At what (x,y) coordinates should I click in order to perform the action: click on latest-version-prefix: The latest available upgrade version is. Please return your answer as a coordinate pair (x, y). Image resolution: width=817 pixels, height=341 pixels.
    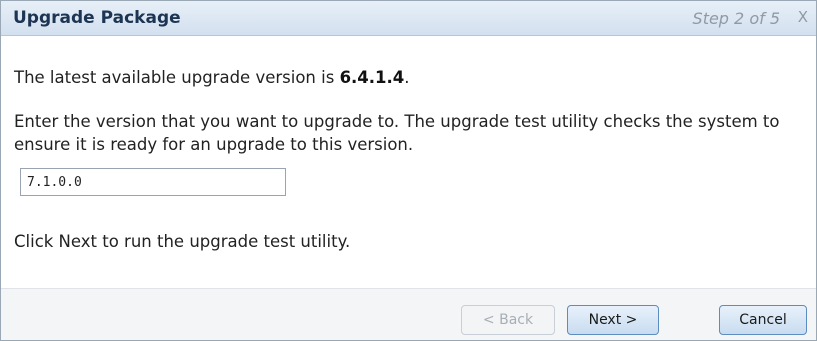
    Looking at the image, I should click on (177, 77).